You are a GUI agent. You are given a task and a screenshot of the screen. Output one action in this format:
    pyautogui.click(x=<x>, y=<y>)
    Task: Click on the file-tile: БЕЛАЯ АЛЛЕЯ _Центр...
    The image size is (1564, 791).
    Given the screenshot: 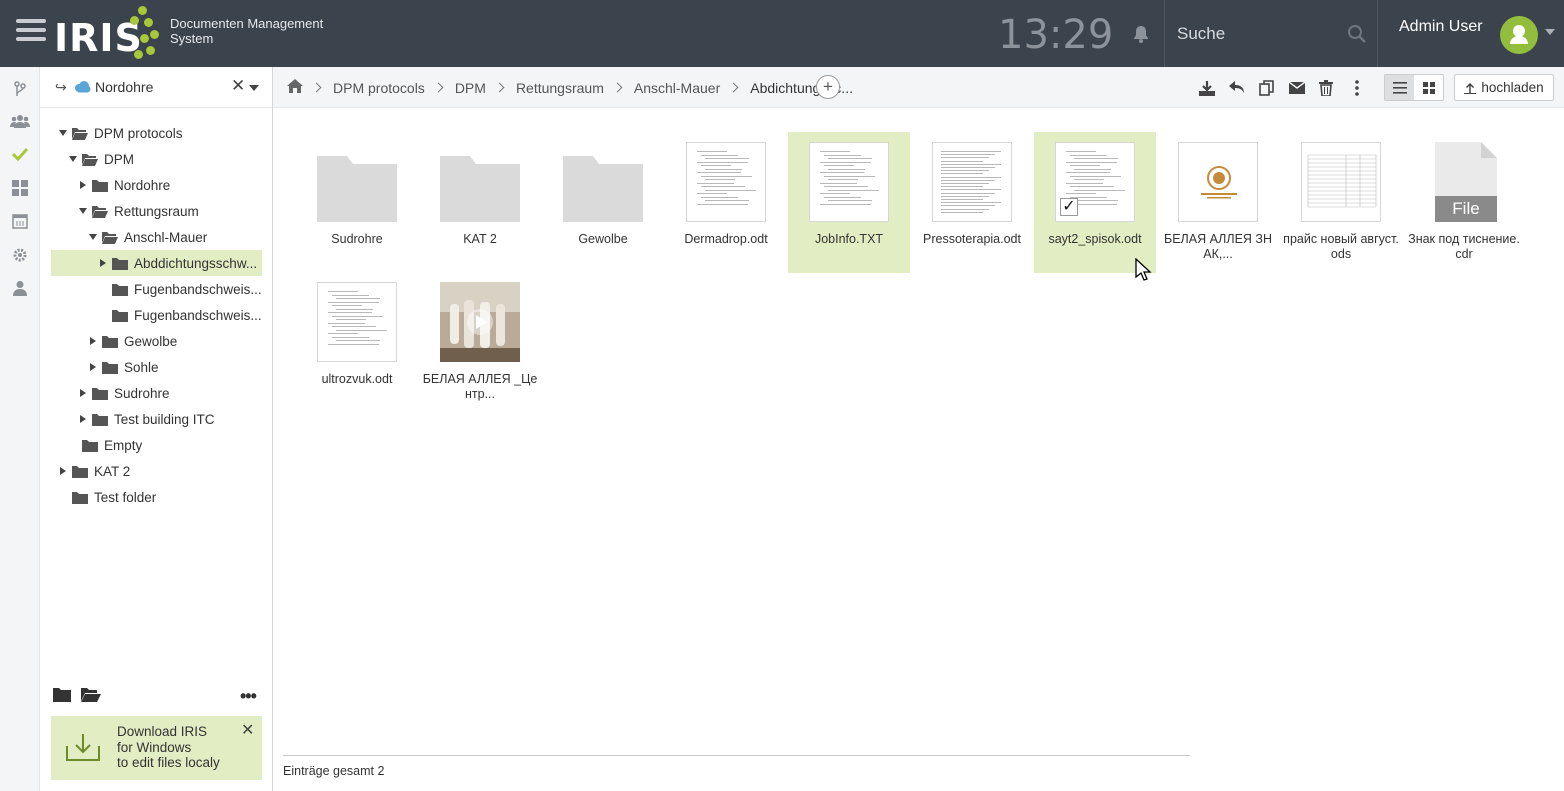 What is the action you would take?
    pyautogui.click(x=480, y=342)
    